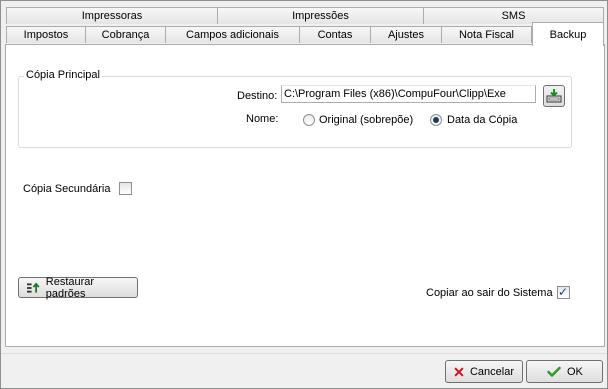 The image size is (608, 389). I want to click on cancel-button: Cancelar, so click(484, 371).